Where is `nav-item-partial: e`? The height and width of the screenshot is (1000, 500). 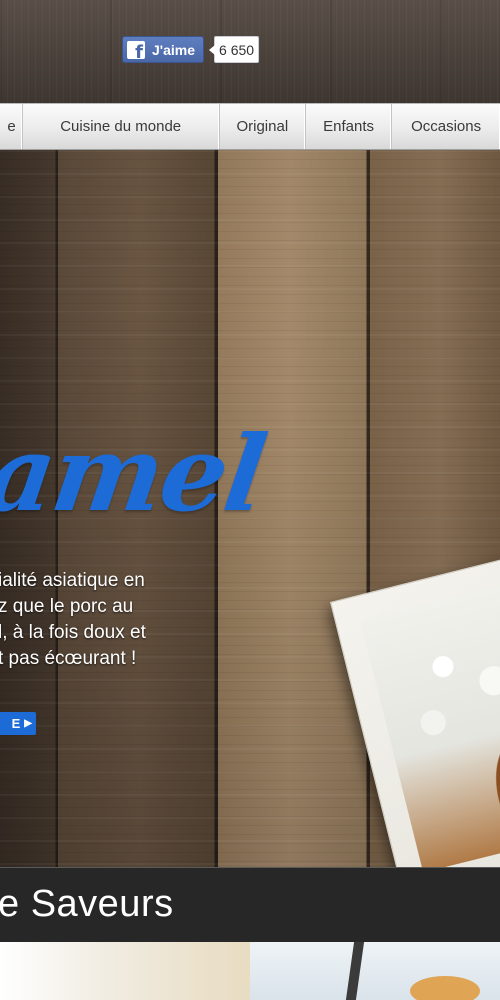 nav-item-partial: e is located at coordinates (11, 126).